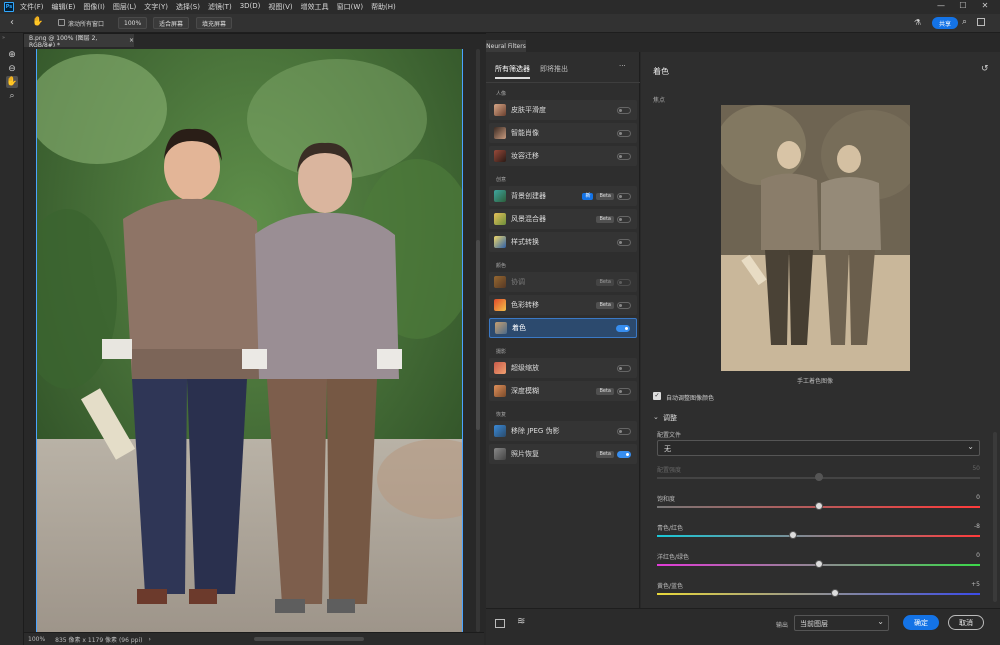 Image resolution: width=1000 pixels, height=645 pixels. I want to click on slider-4: 黄色/蓝色 +5, so click(818, 591).